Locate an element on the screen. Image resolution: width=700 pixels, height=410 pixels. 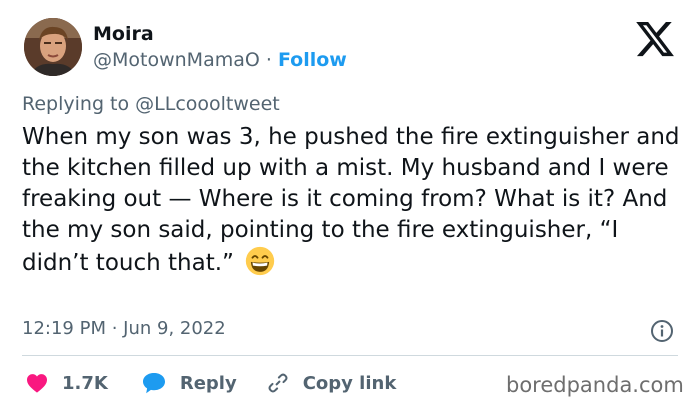
copy-link-button: Copy link is located at coordinates (332, 383).